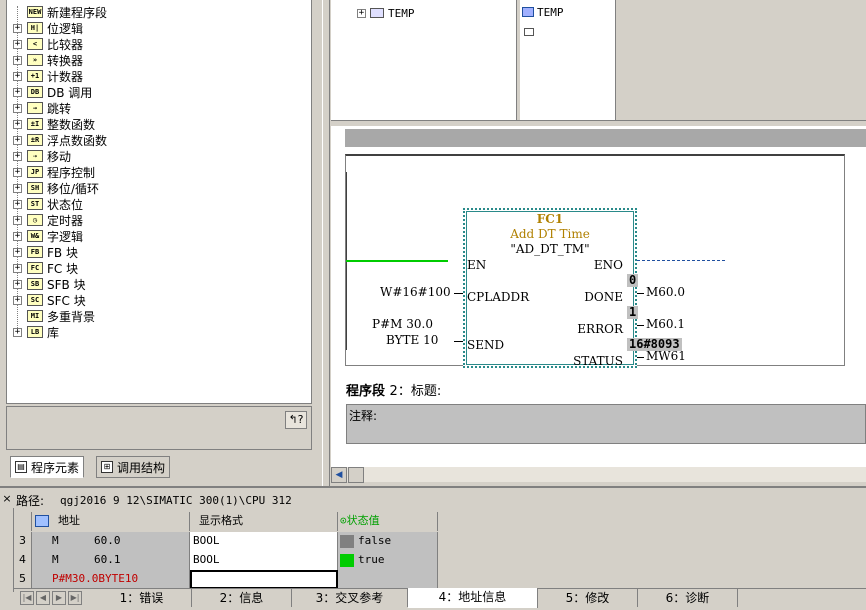 The width and height of the screenshot is (866, 610). What do you see at coordinates (142, 598) in the screenshot?
I see `details-tab: 1：错误` at bounding box center [142, 598].